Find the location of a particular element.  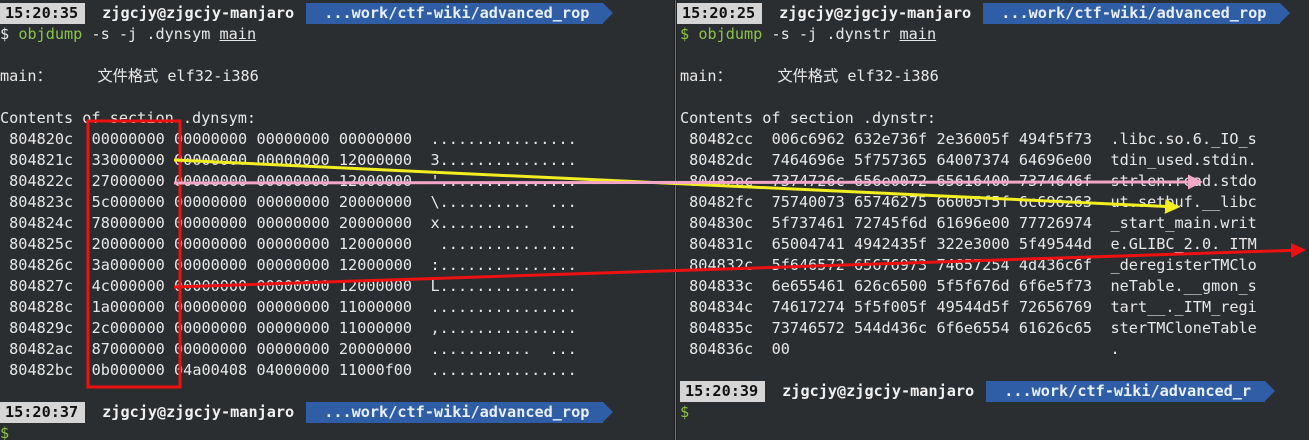

right-format-line: main： 文件格式 elf32-i386 is located at coordinates (809, 76).